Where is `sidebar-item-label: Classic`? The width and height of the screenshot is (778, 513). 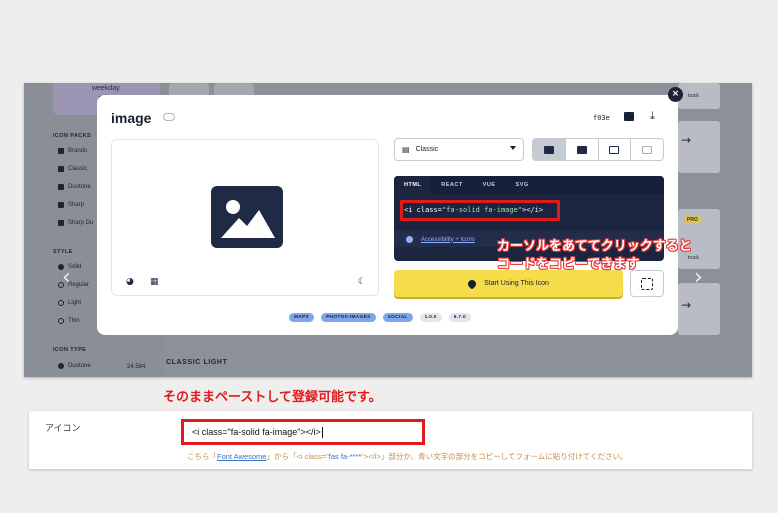
sidebar-item-label: Classic is located at coordinates (78, 169).